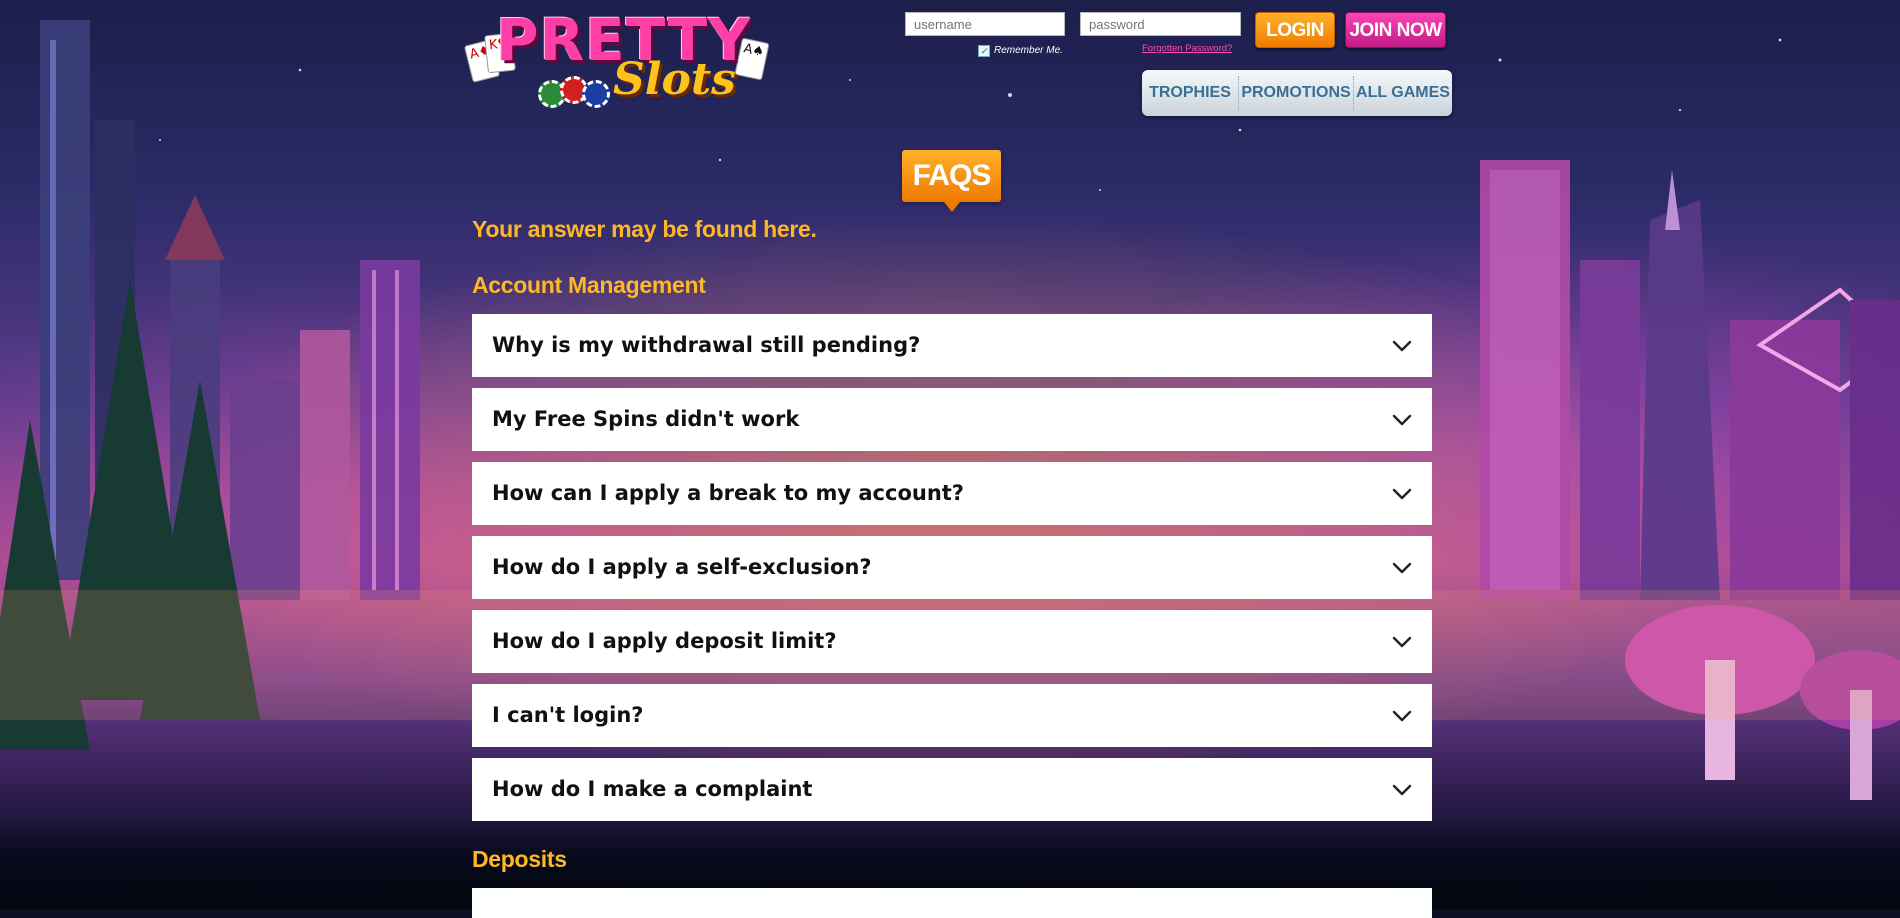 The height and width of the screenshot is (918, 1900). What do you see at coordinates (1395, 30) in the screenshot?
I see `join-now-button: JOIN NOW` at bounding box center [1395, 30].